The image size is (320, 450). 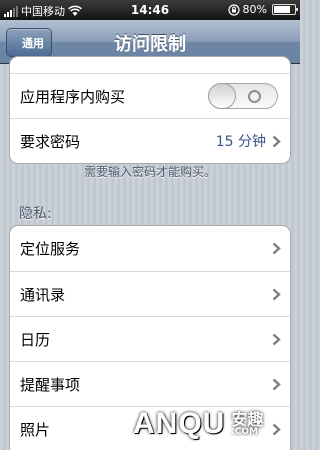 What do you see at coordinates (50, 141) in the screenshot?
I see `require-password-label: 要求密码` at bounding box center [50, 141].